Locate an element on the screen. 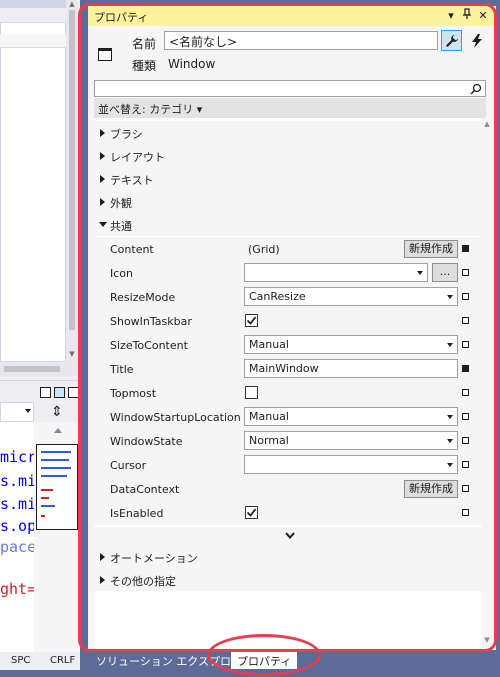 The width and height of the screenshot is (500, 677). wrench-icon is located at coordinates (451, 40).